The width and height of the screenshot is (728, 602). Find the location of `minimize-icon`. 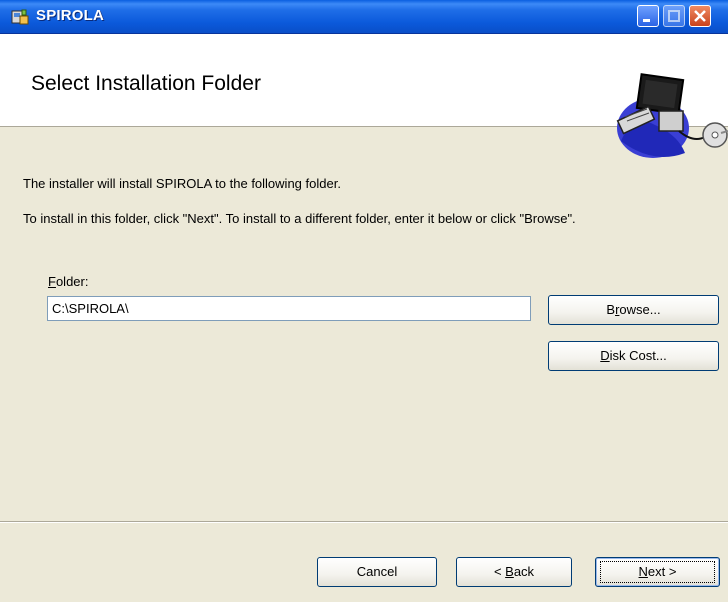

minimize-icon is located at coordinates (646, 20).